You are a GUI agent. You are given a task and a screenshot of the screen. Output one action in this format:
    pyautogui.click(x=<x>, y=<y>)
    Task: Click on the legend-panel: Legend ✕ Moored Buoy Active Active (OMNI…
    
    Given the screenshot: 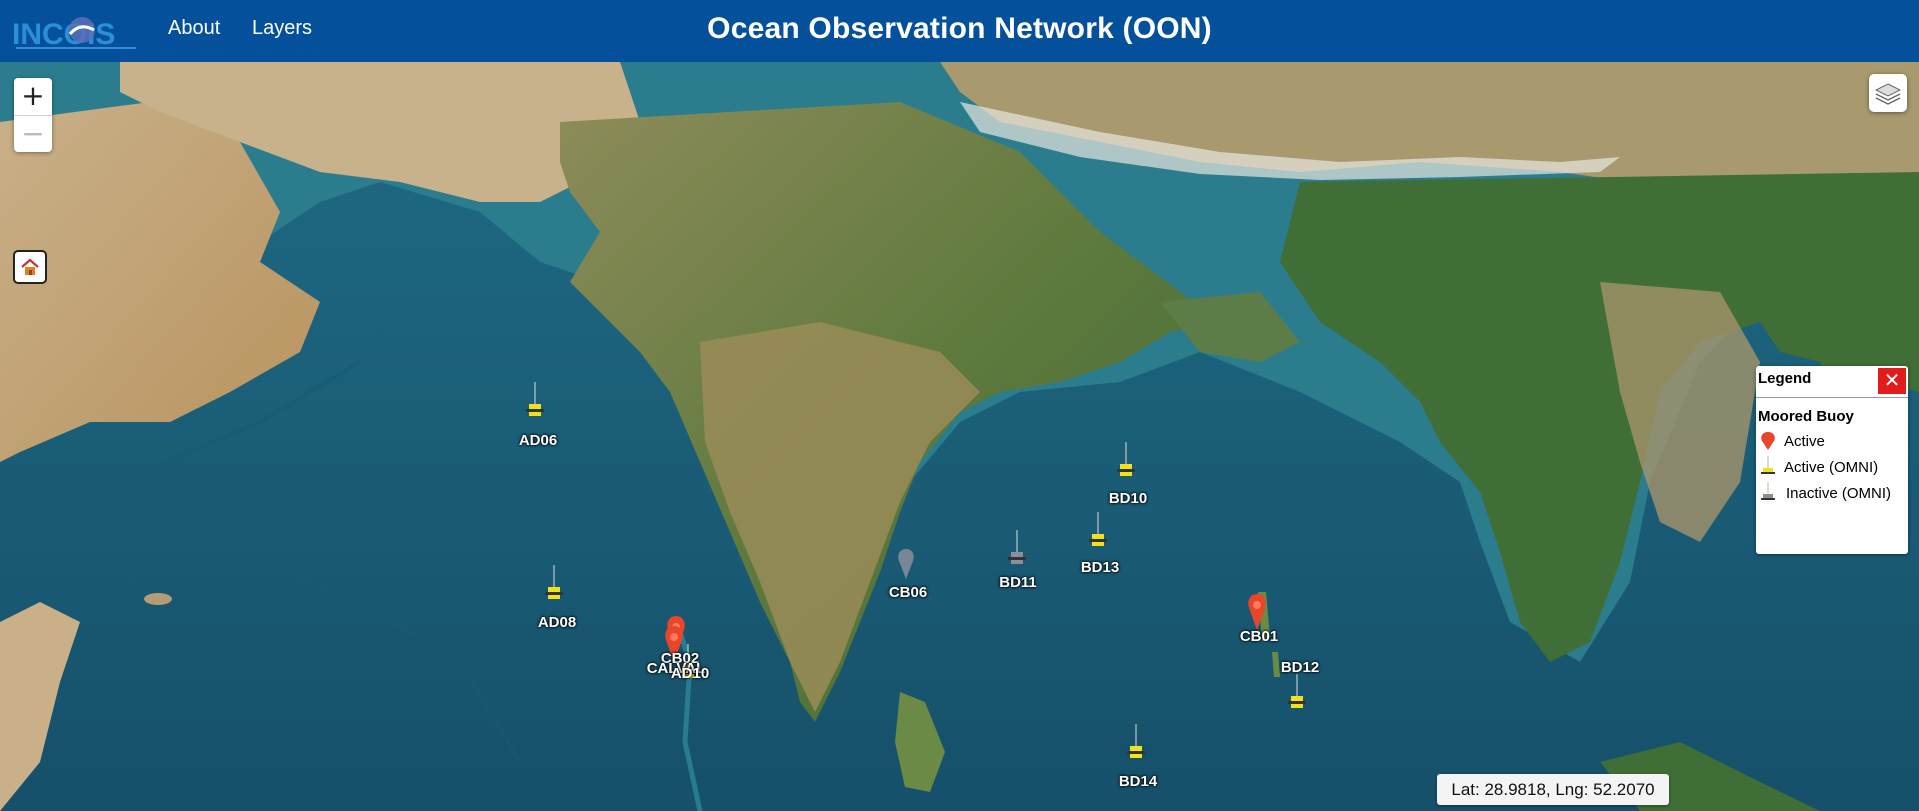 What is the action you would take?
    pyautogui.click(x=1832, y=460)
    